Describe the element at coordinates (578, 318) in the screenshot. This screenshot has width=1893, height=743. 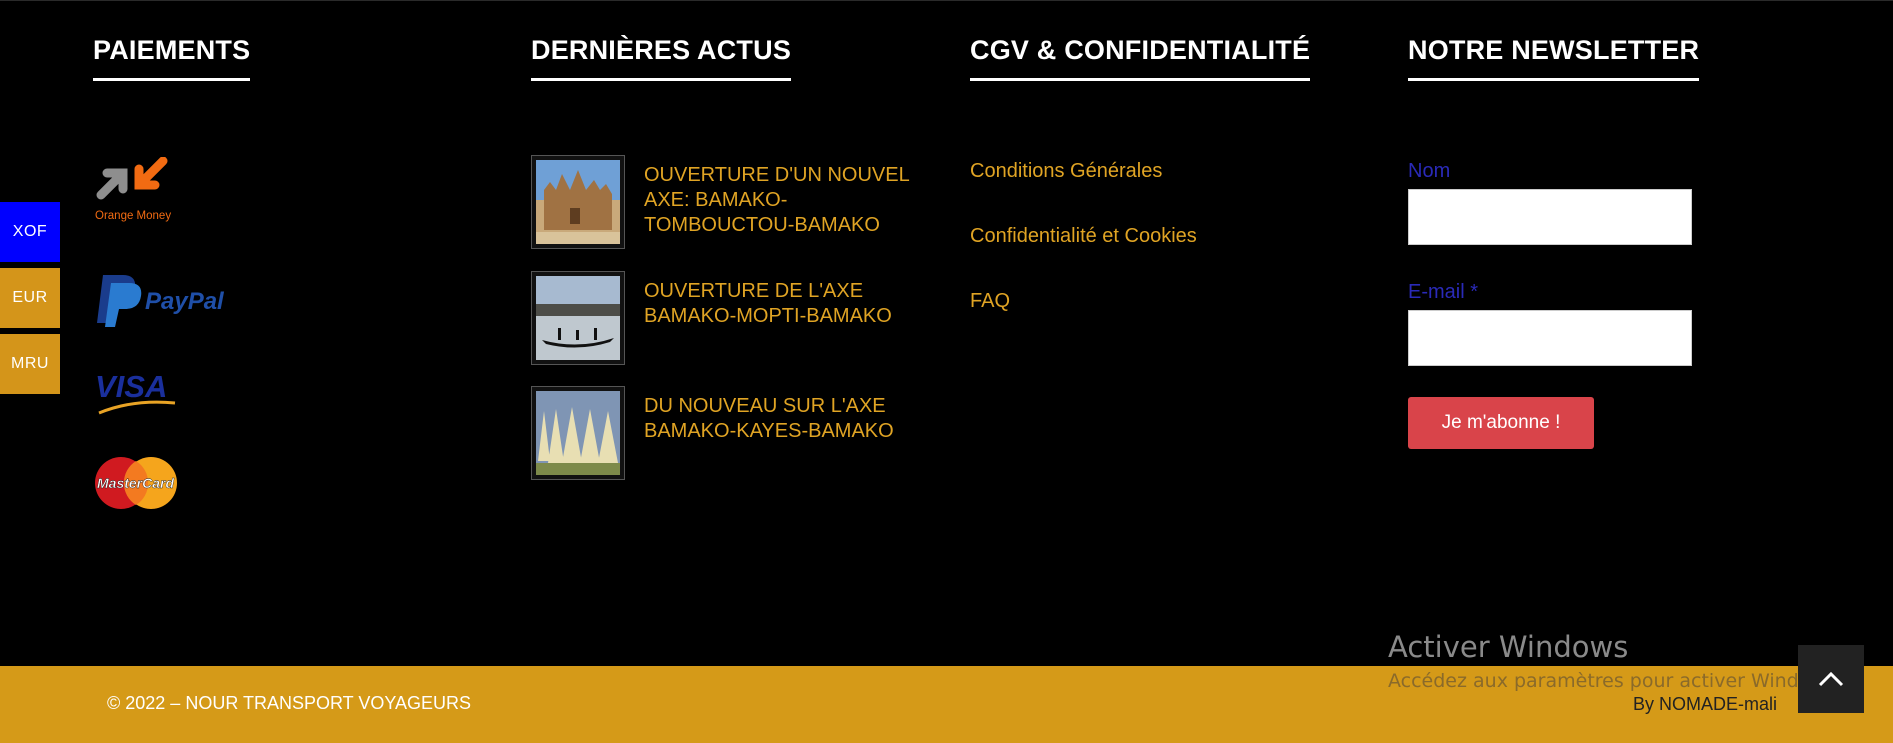
I see `river-boat-thumbnail` at that location.